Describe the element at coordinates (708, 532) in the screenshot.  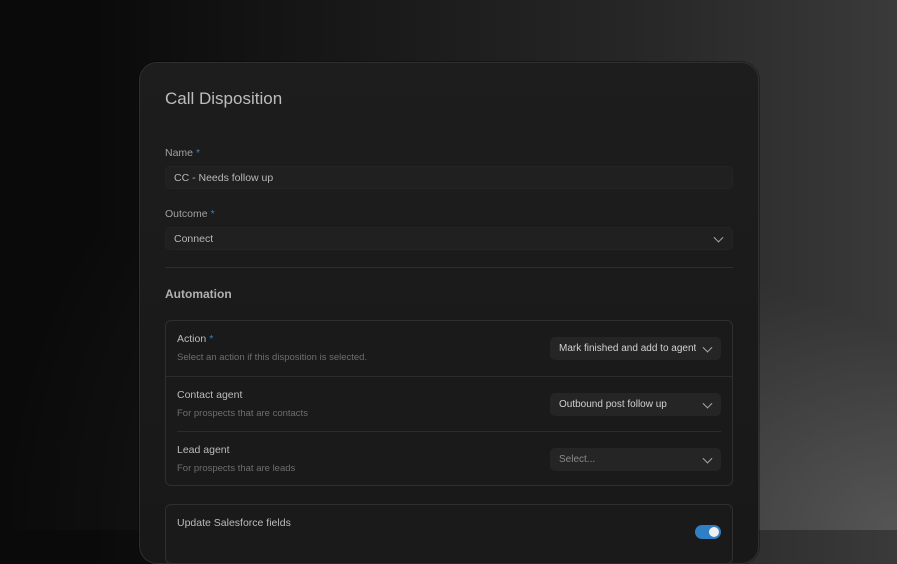
I see `salesforce-toggle` at that location.